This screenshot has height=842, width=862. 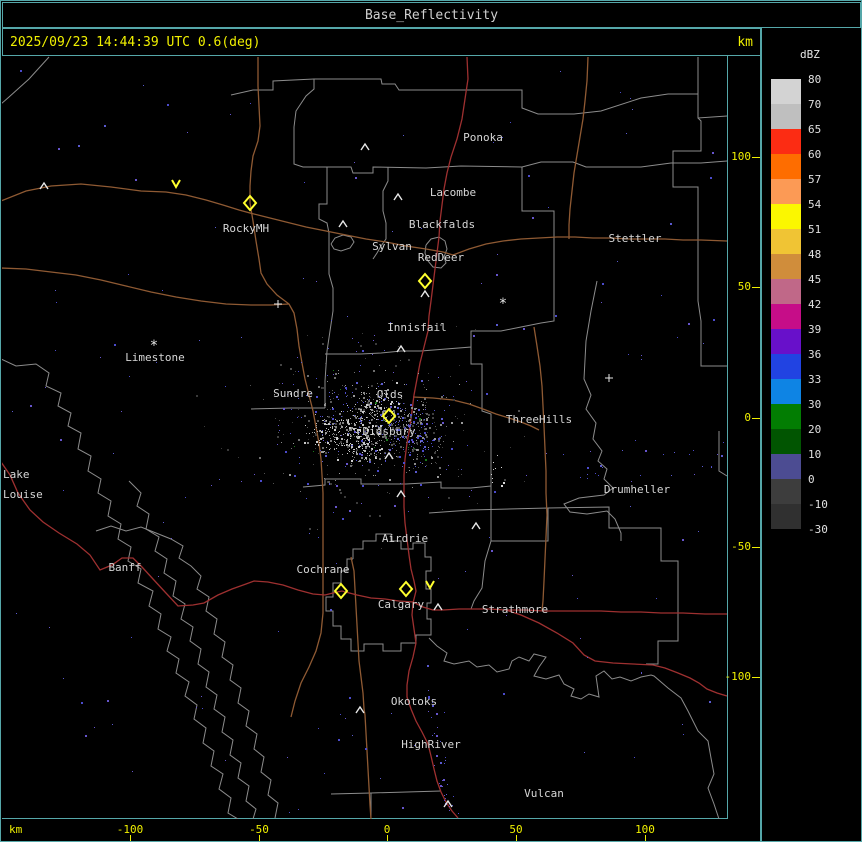 I want to click on city-label: RedDeer, so click(x=441, y=257).